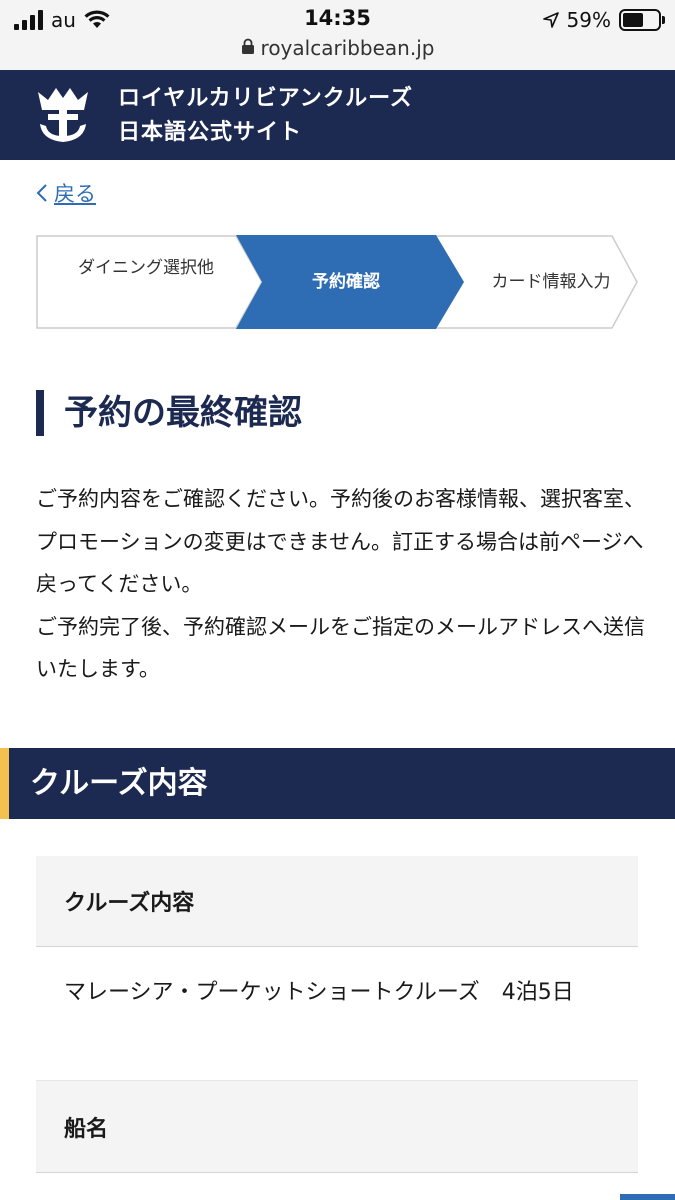 Image resolution: width=675 pixels, height=1200 pixels. What do you see at coordinates (550, 20) in the screenshot?
I see `location-arrow-icon` at bounding box center [550, 20].